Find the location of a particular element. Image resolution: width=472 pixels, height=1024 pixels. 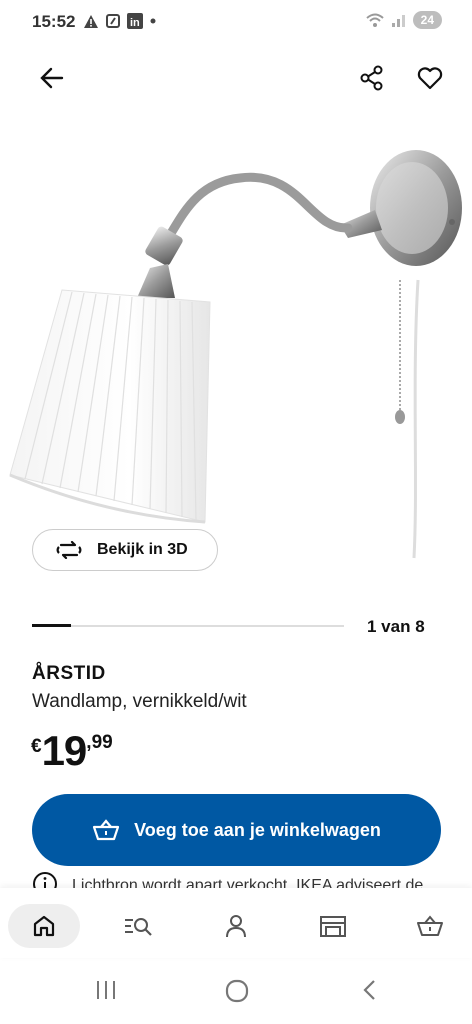

product-description: Wandlamp, vernikkeld/wit is located at coordinates (139, 701).